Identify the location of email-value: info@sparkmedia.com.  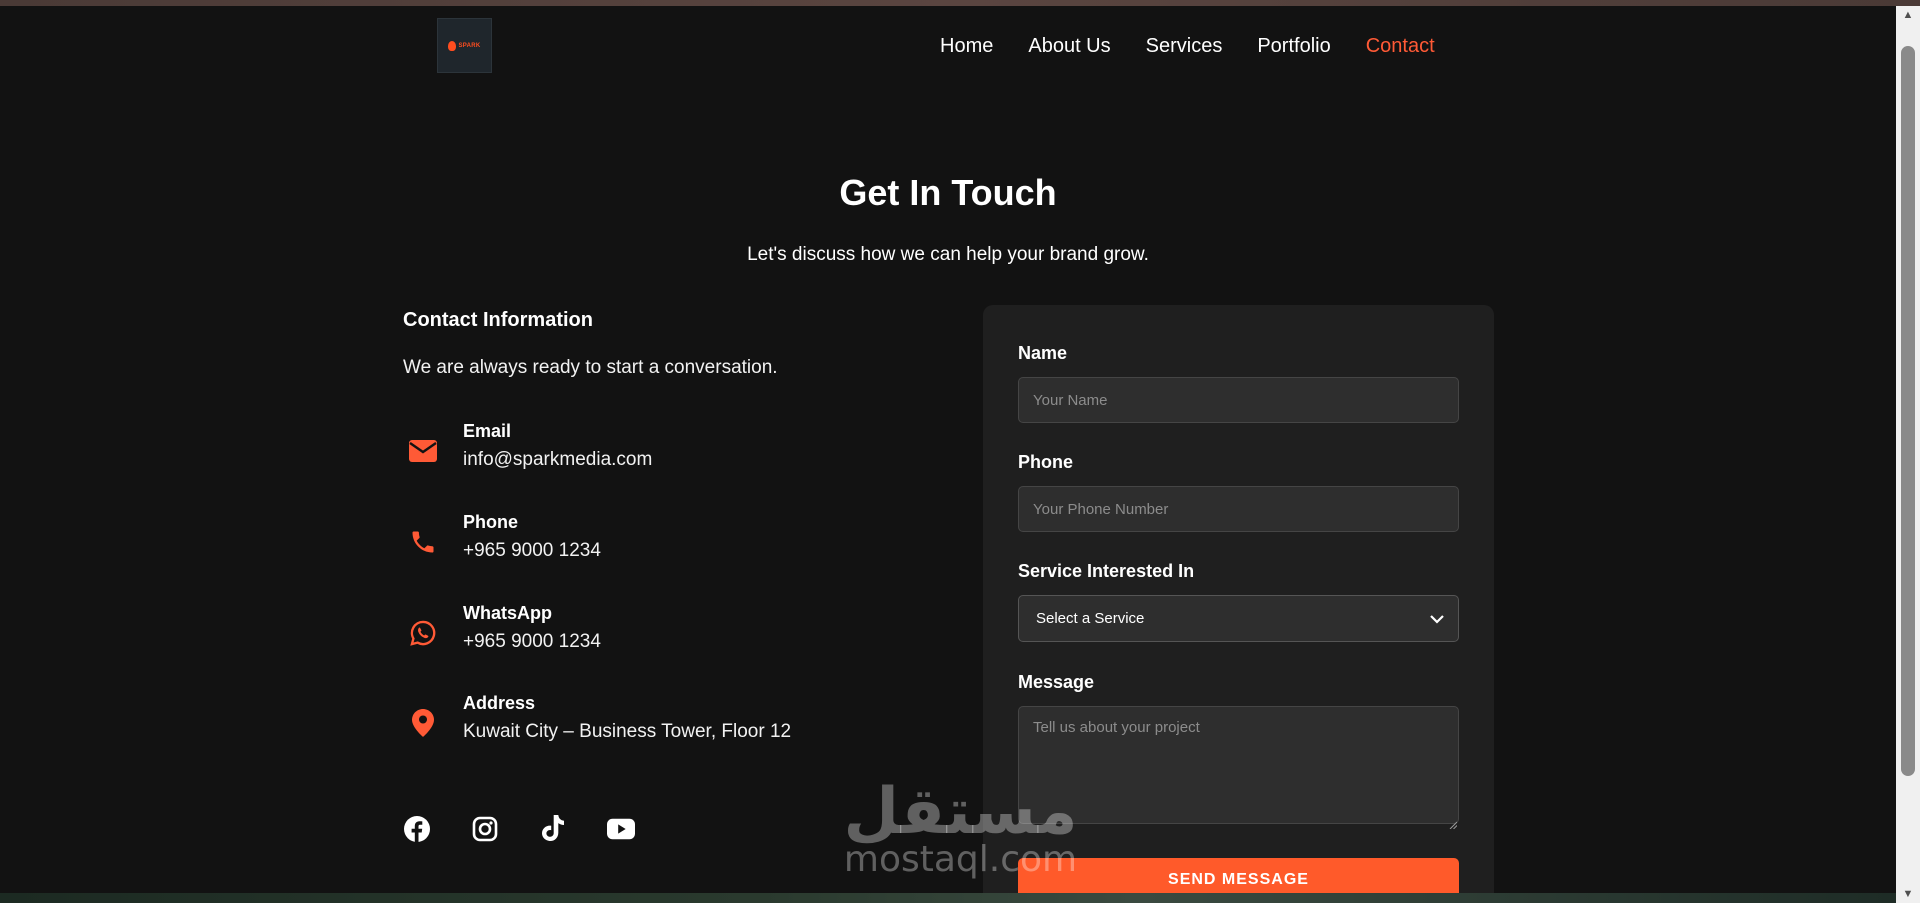
(557, 460).